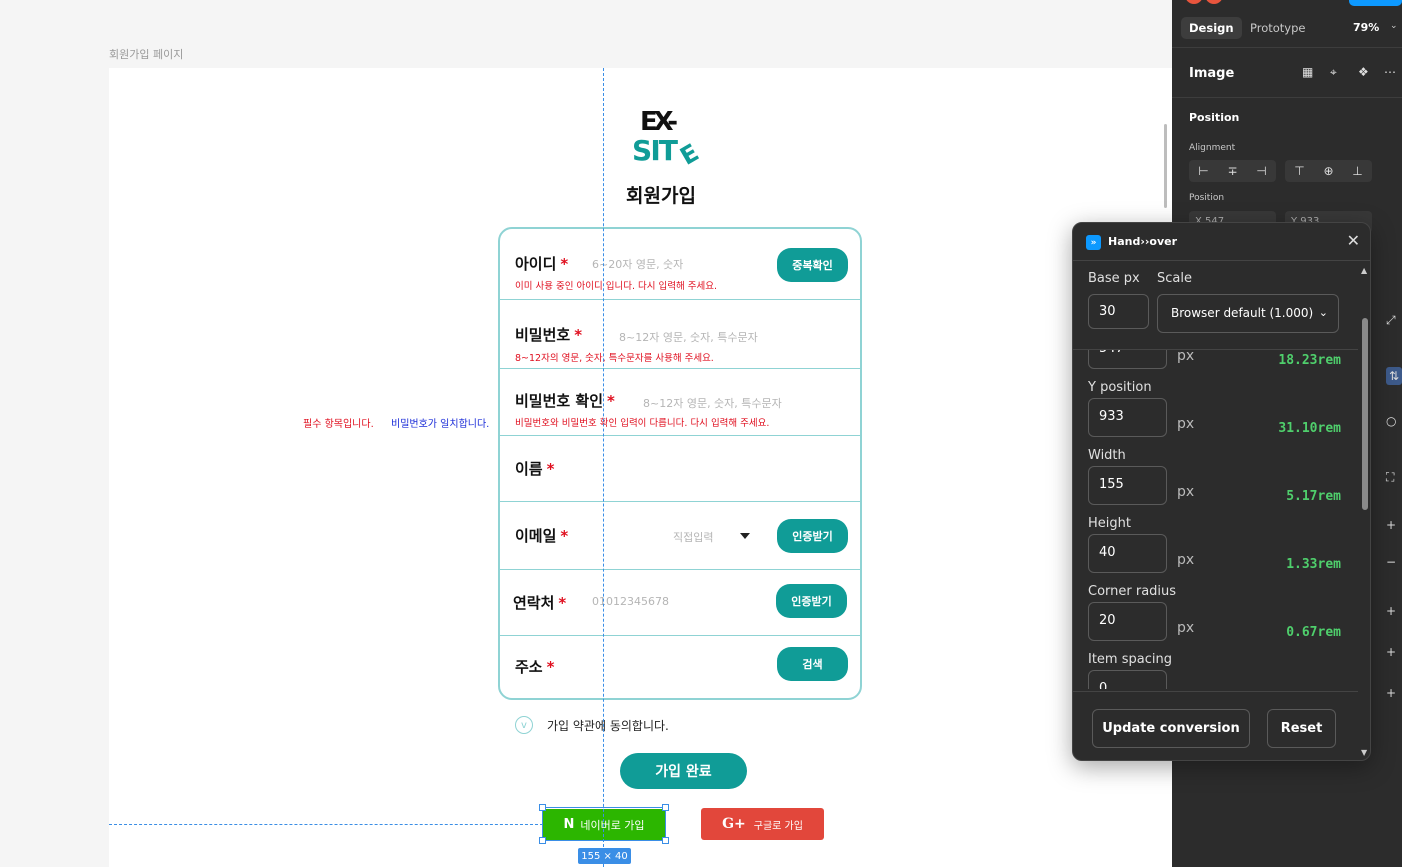 Image resolution: width=1402 pixels, height=867 pixels. What do you see at coordinates (1203, 171) in the screenshot?
I see `align-left-icon: ⊢` at bounding box center [1203, 171].